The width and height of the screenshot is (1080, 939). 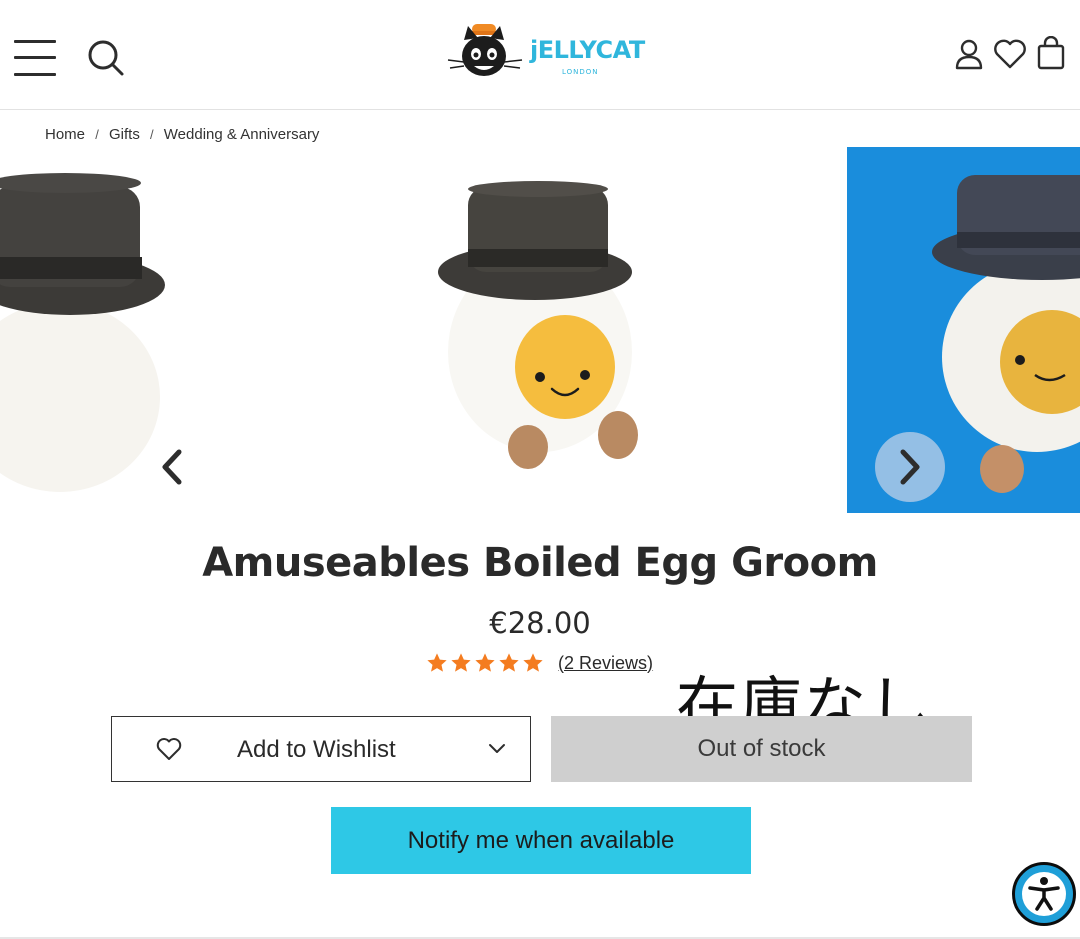 I want to click on product-rating: (2 Reviews), so click(x=539, y=663).